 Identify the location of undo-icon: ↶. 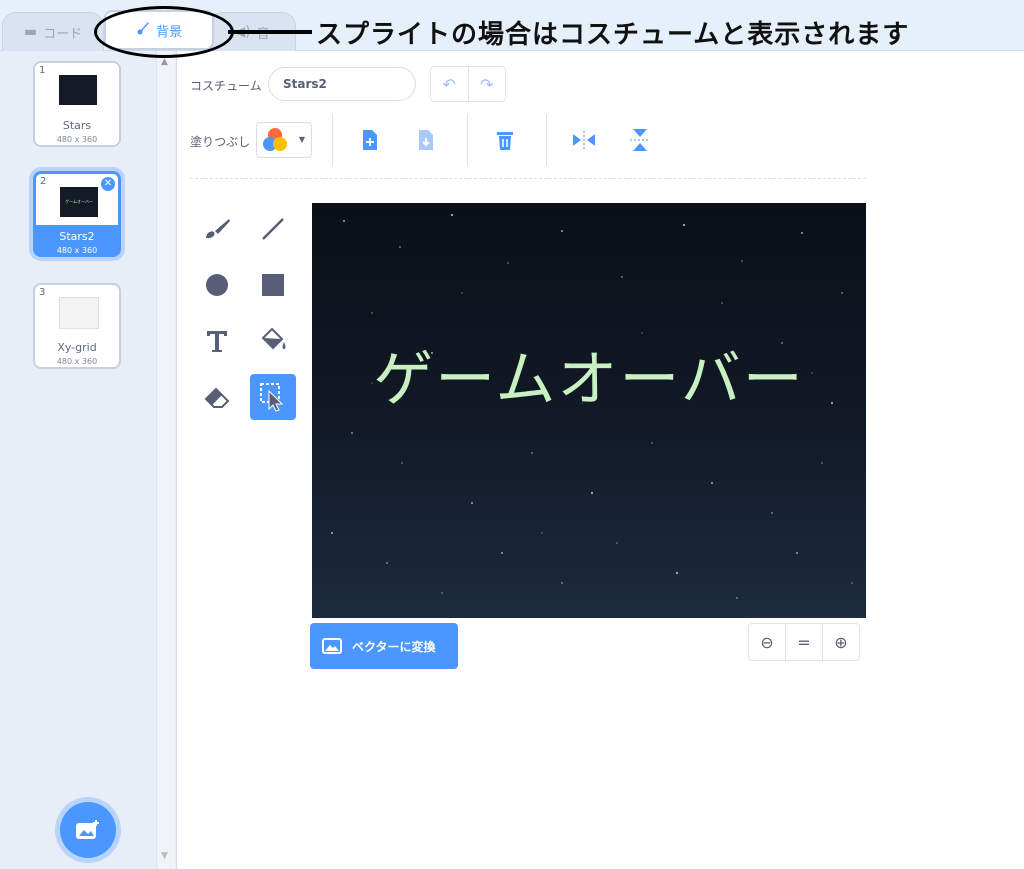
(450, 84).